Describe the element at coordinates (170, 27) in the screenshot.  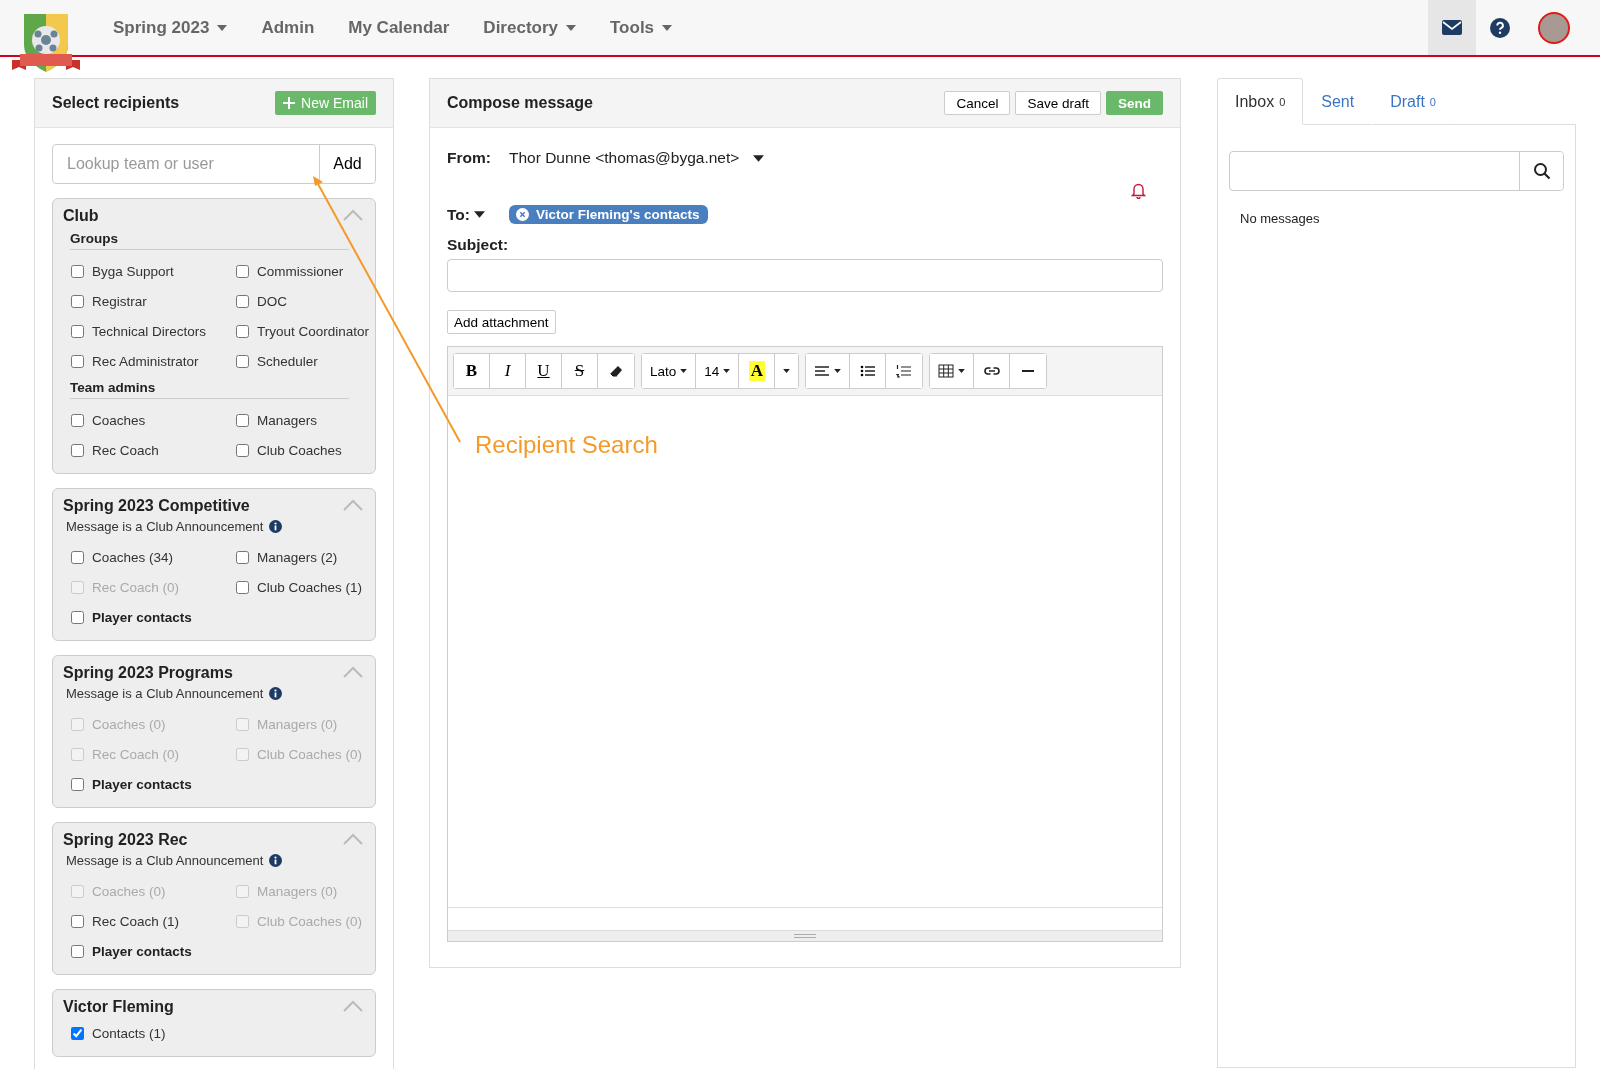
I see `nav-menu-item: Spring 2023` at that location.